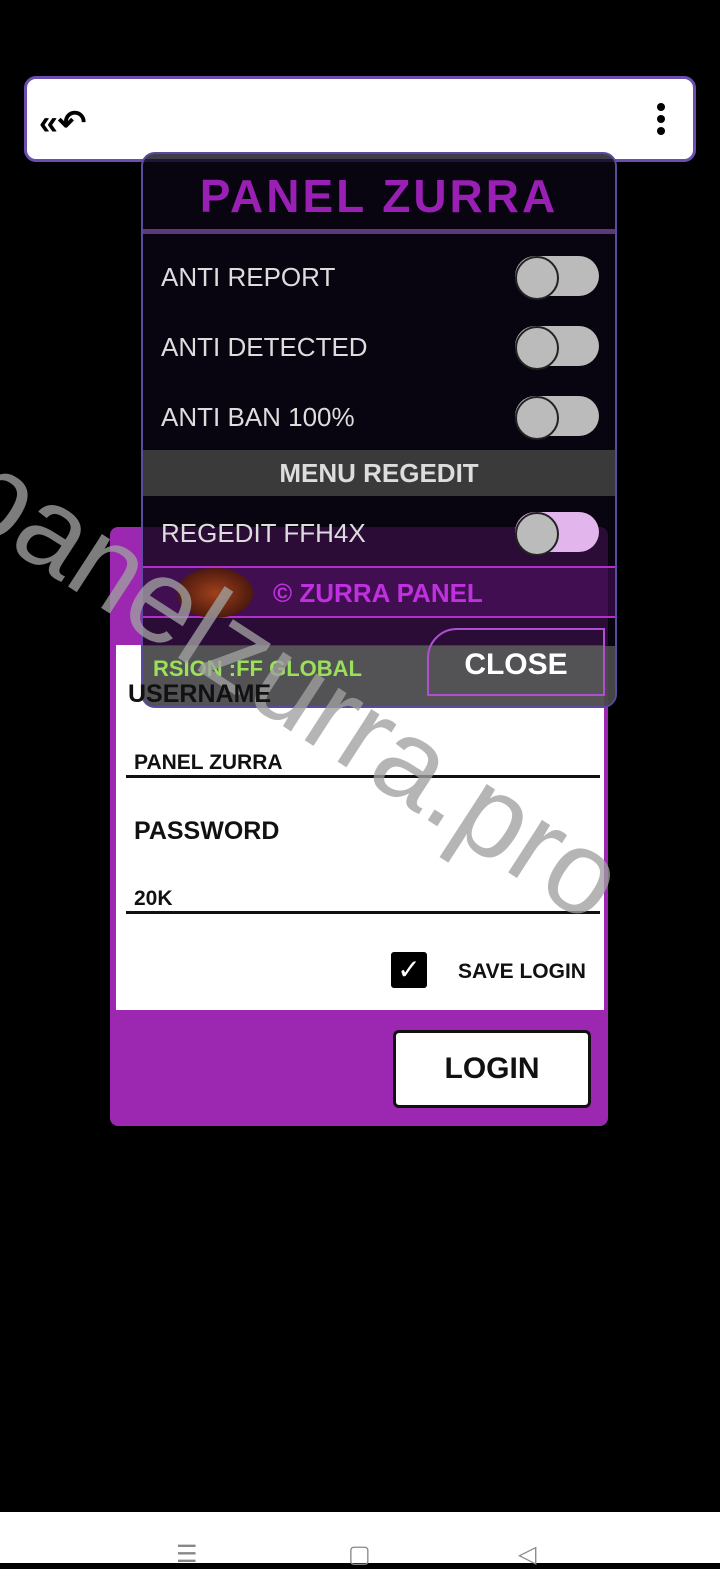 The height and width of the screenshot is (1569, 720). What do you see at coordinates (363, 912) in the screenshot?
I see `password-underline` at bounding box center [363, 912].